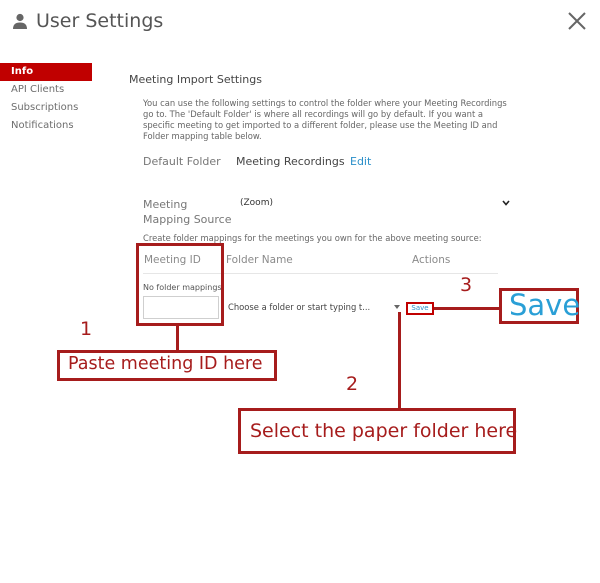 This screenshot has height=583, width=600. I want to click on annotation-paste-text: Paste meeting ID here, so click(165, 364).